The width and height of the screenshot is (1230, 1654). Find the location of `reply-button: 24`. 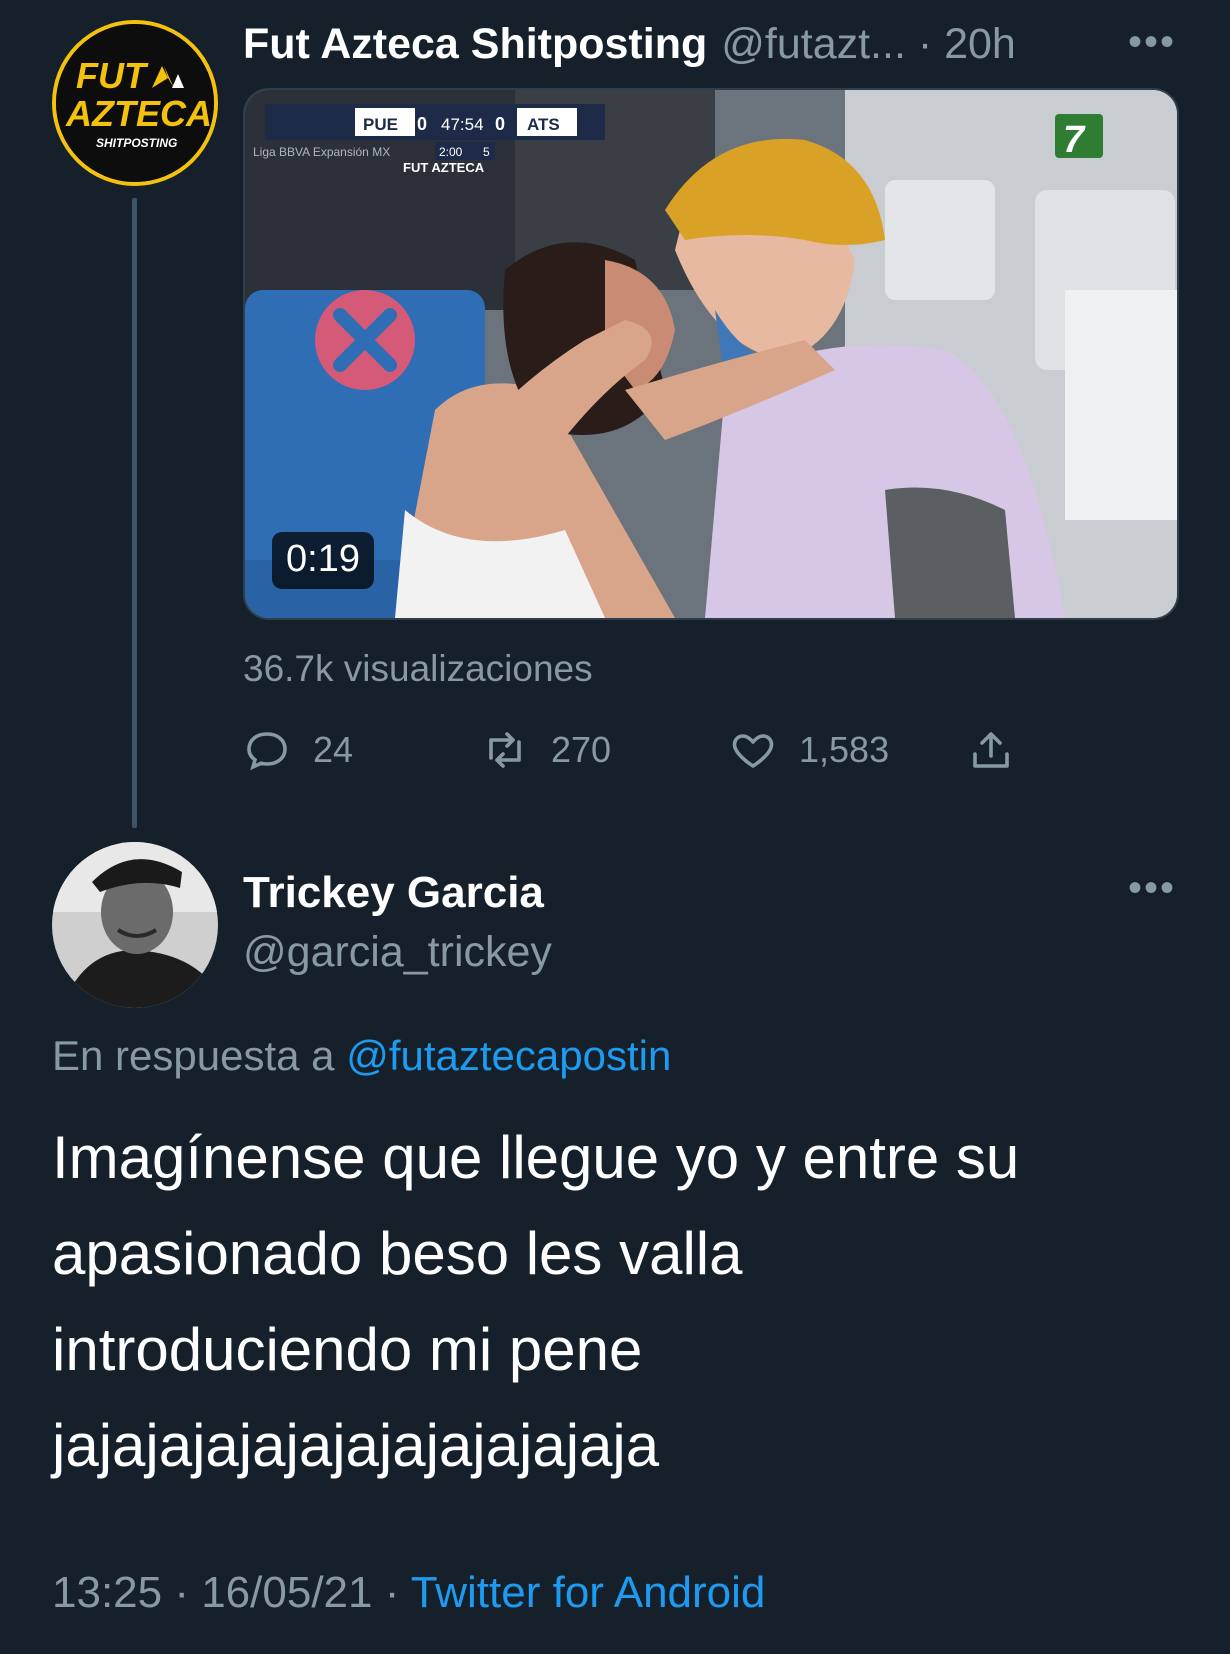

reply-button: 24 is located at coordinates (298, 750).